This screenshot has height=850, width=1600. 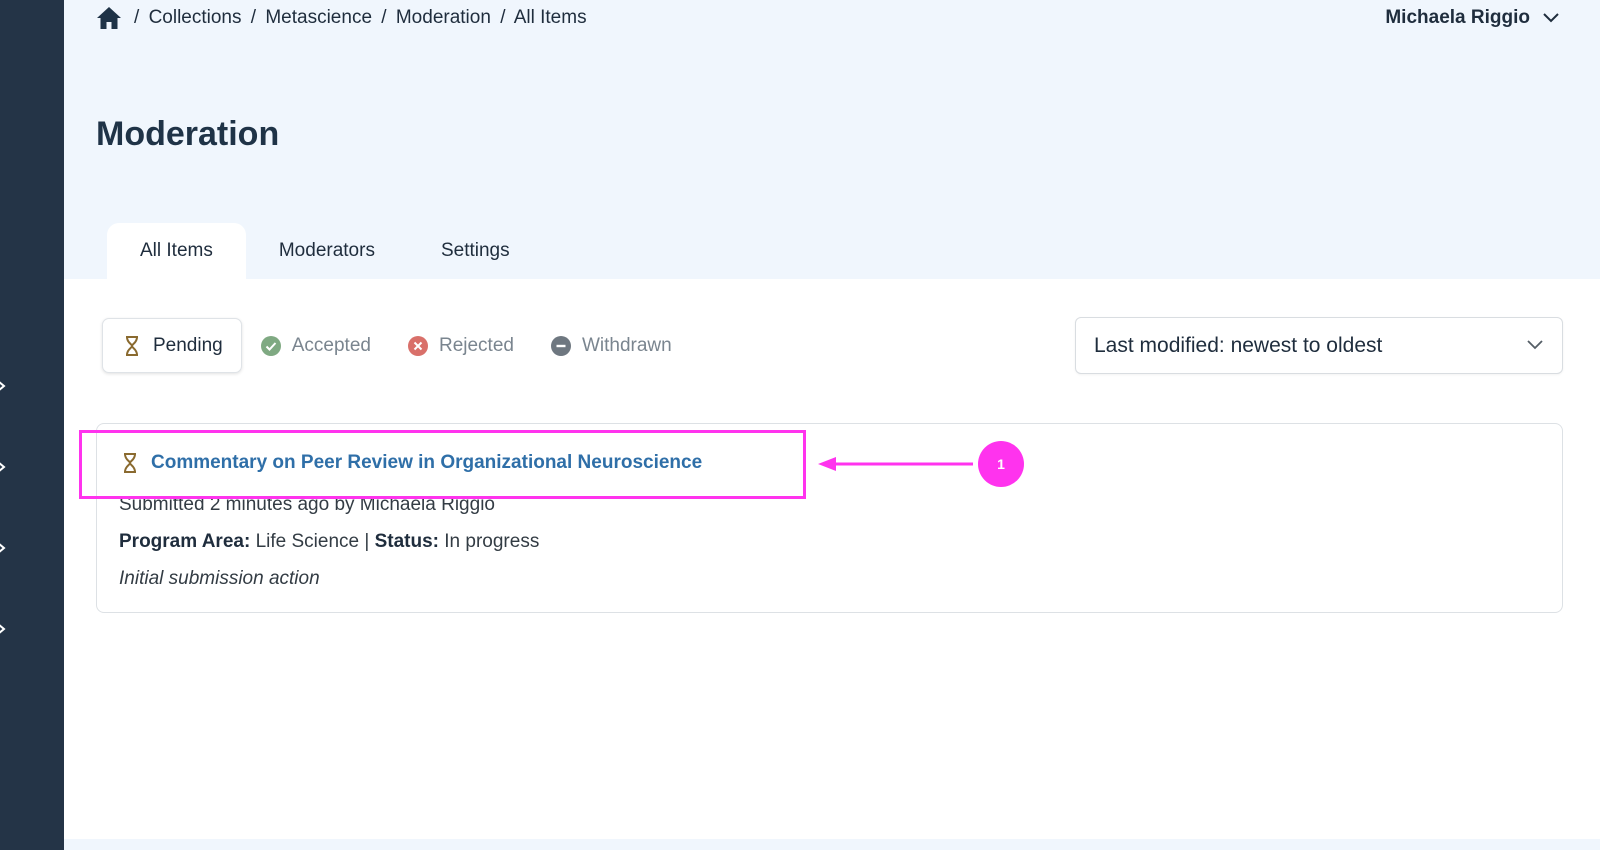 I want to click on user-name: Michaela Riggio, so click(x=1457, y=17).